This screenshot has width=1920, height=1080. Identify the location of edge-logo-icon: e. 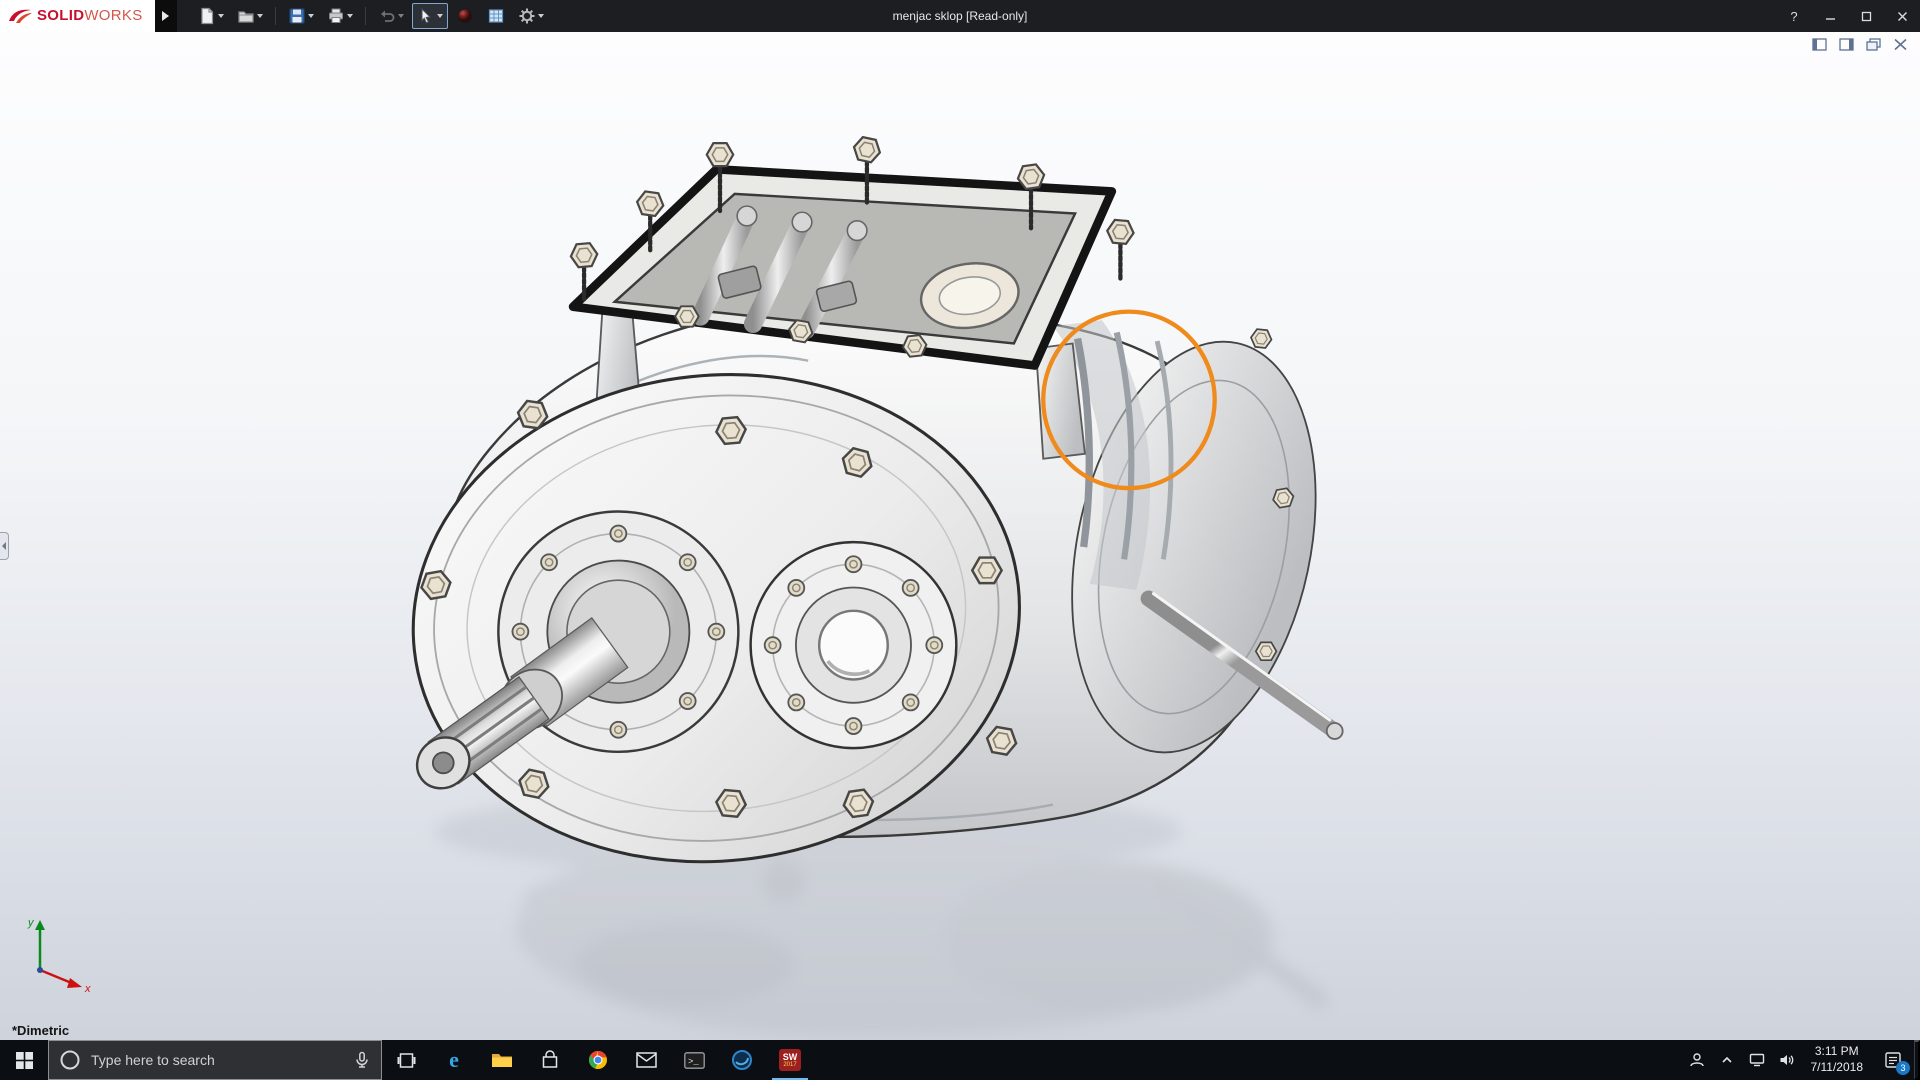
(454, 1060).